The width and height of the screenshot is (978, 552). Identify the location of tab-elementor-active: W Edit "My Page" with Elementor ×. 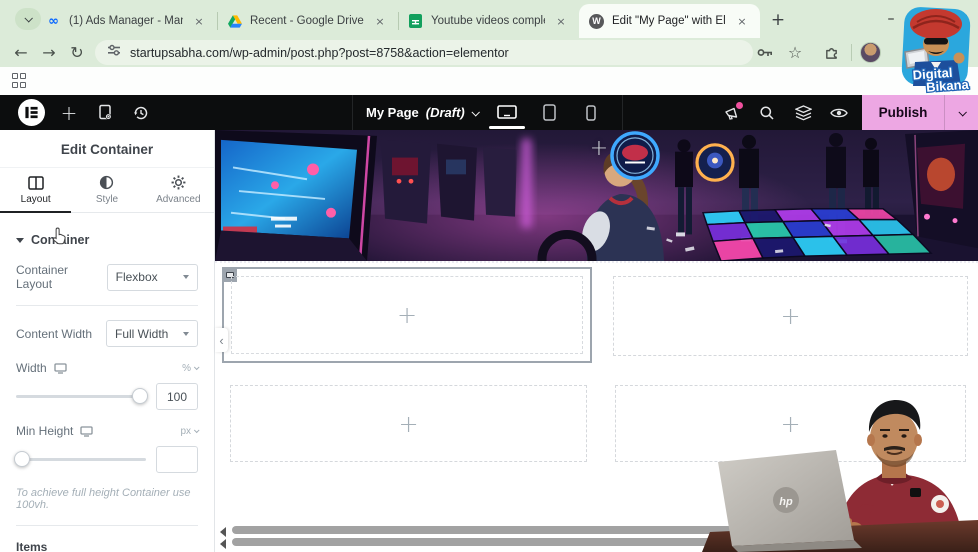
(669, 21).